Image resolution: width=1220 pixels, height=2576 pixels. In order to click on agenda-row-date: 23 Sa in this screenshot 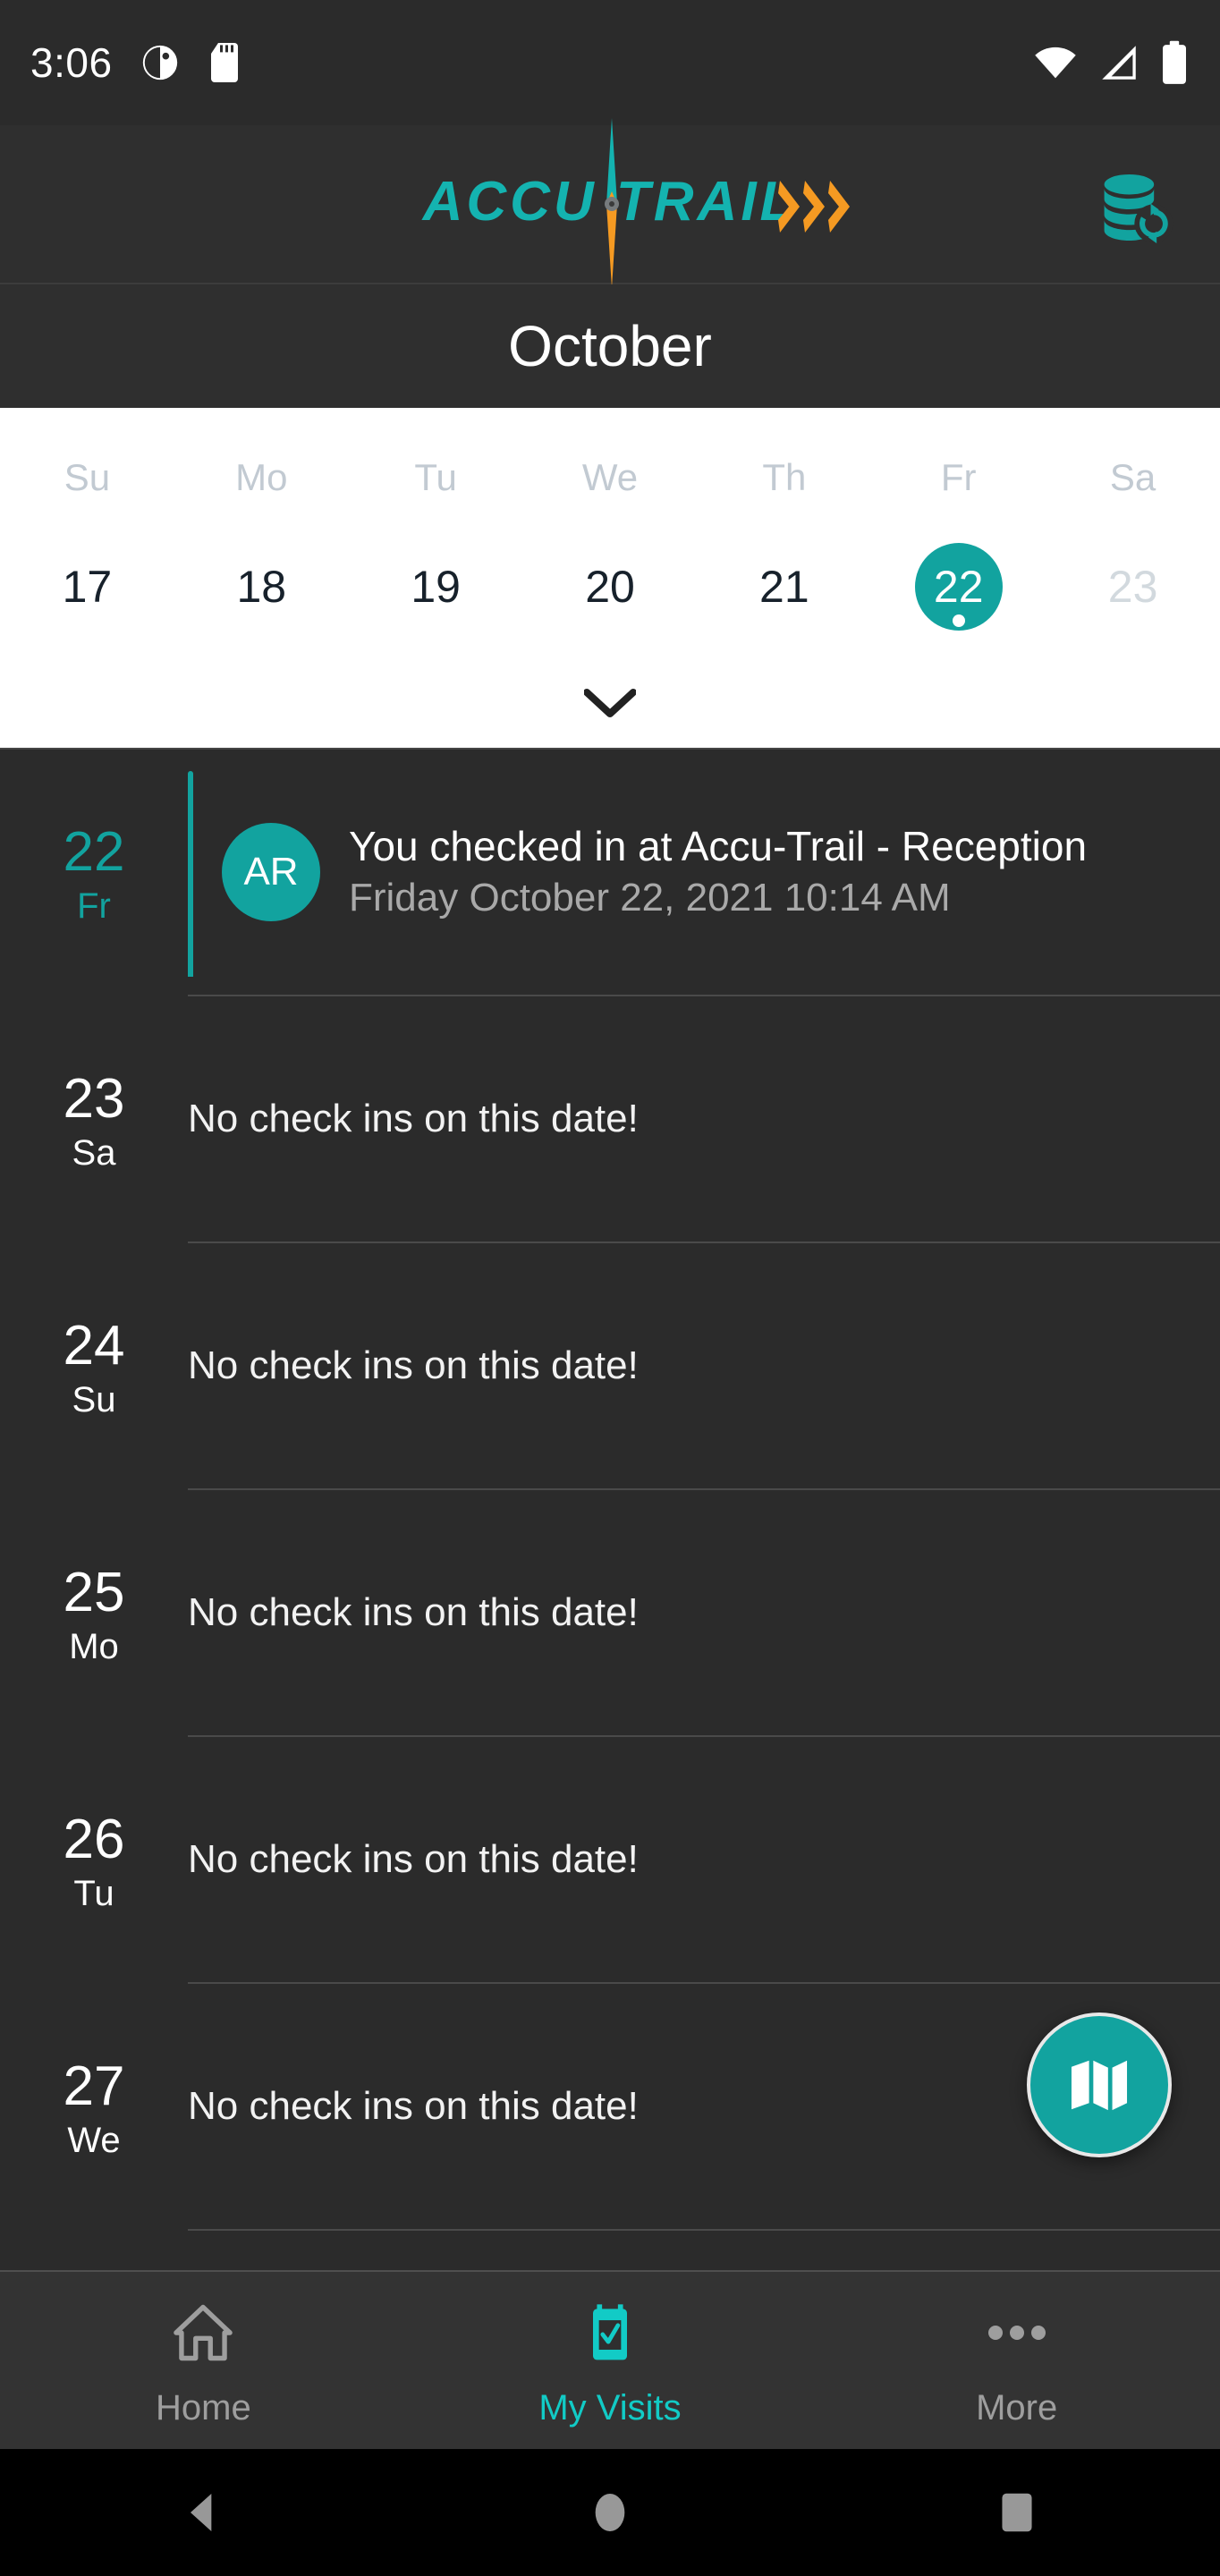, I will do `click(94, 1119)`.